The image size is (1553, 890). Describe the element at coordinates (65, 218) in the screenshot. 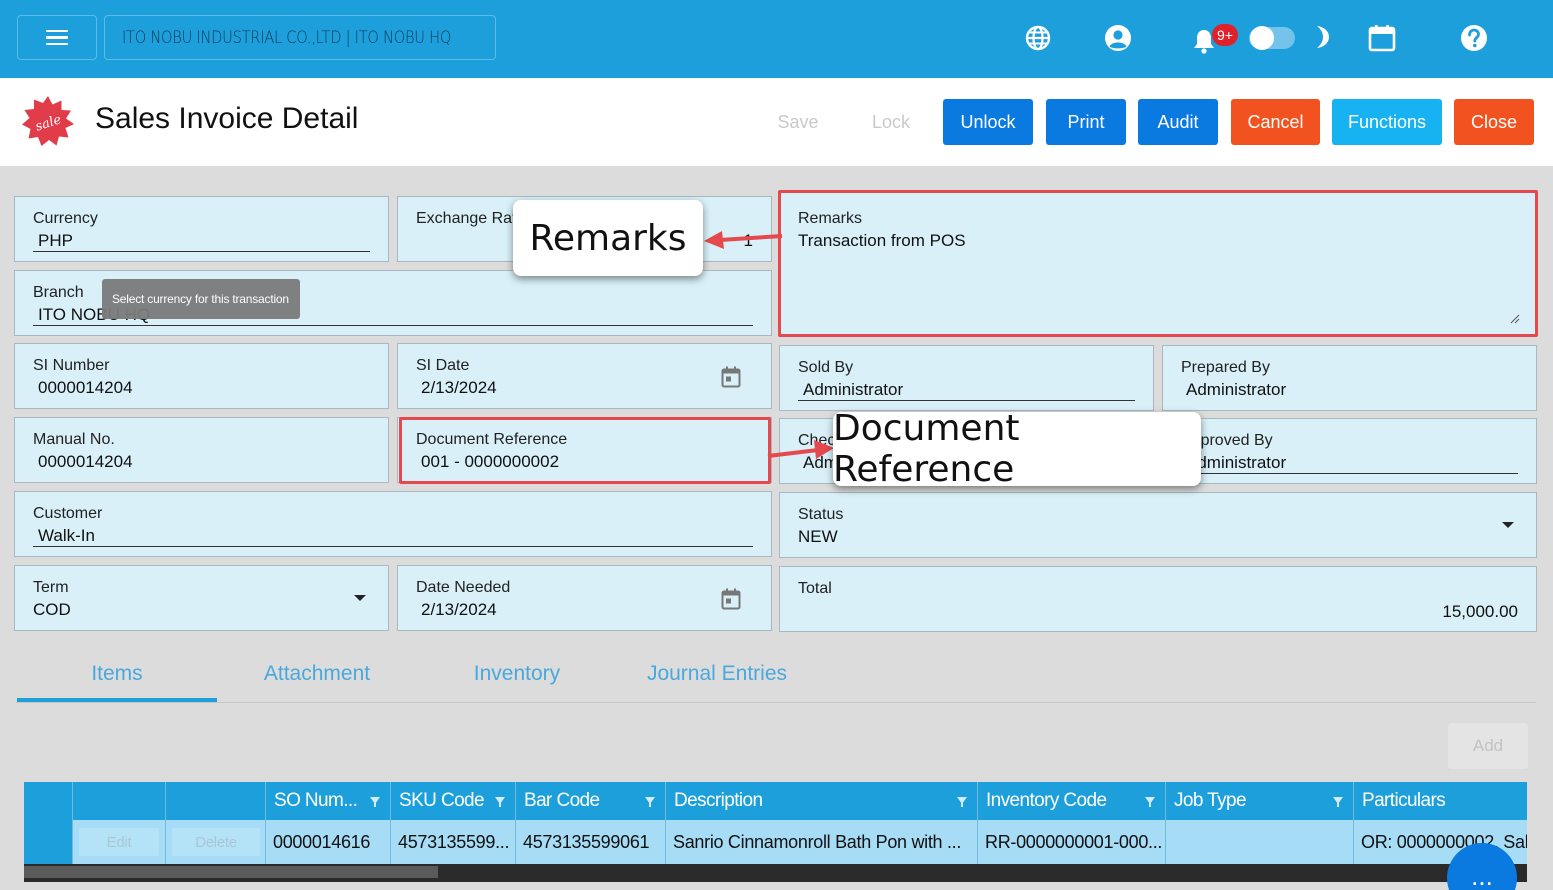

I see `currency-label: Currency` at that location.